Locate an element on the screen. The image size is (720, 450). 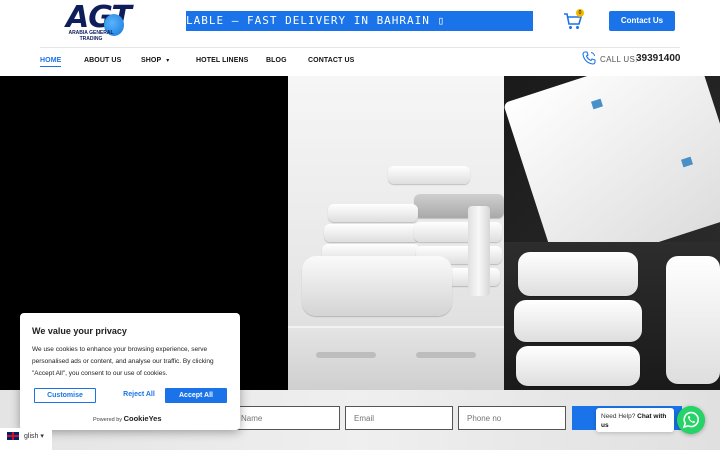
nav-item-hotel-linens: HOTEL LINENS is located at coordinates (222, 60).